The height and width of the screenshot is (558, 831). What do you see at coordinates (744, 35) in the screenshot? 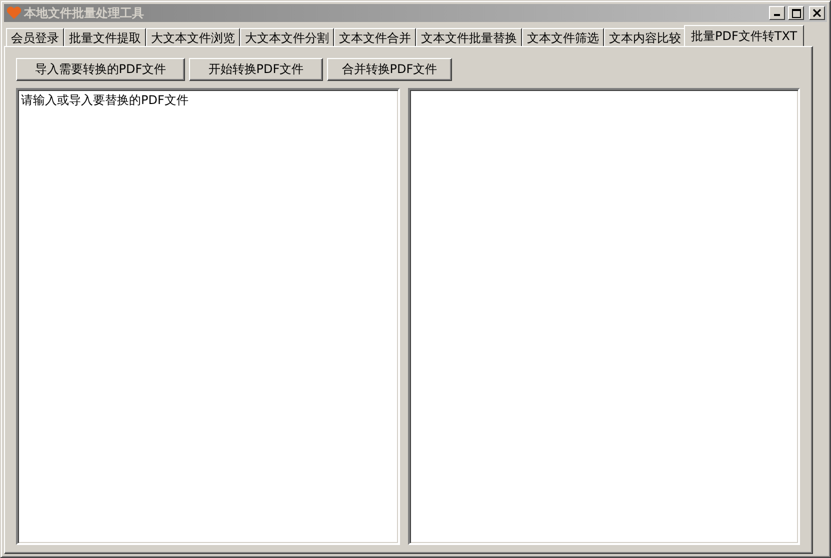
I see `tab: 批量PDF文件转TXT` at bounding box center [744, 35].